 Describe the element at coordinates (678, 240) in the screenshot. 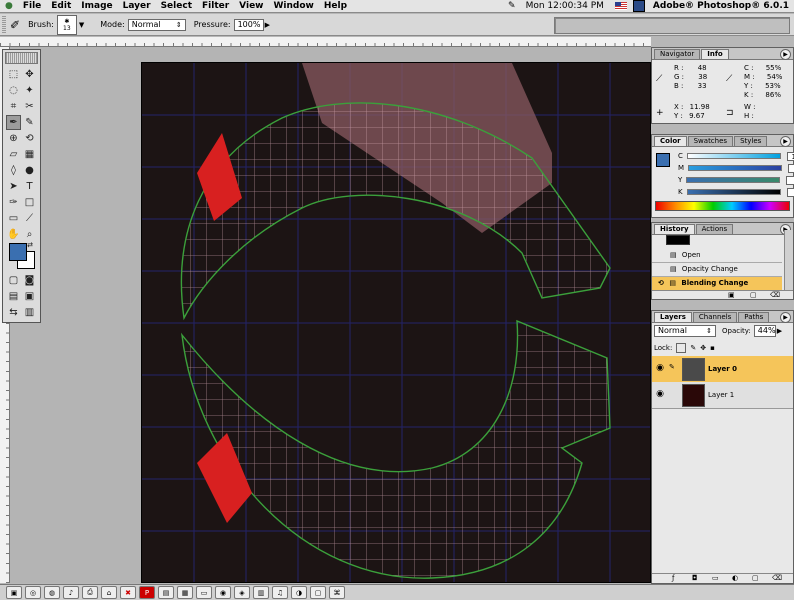

I see `history-snapshot` at that location.